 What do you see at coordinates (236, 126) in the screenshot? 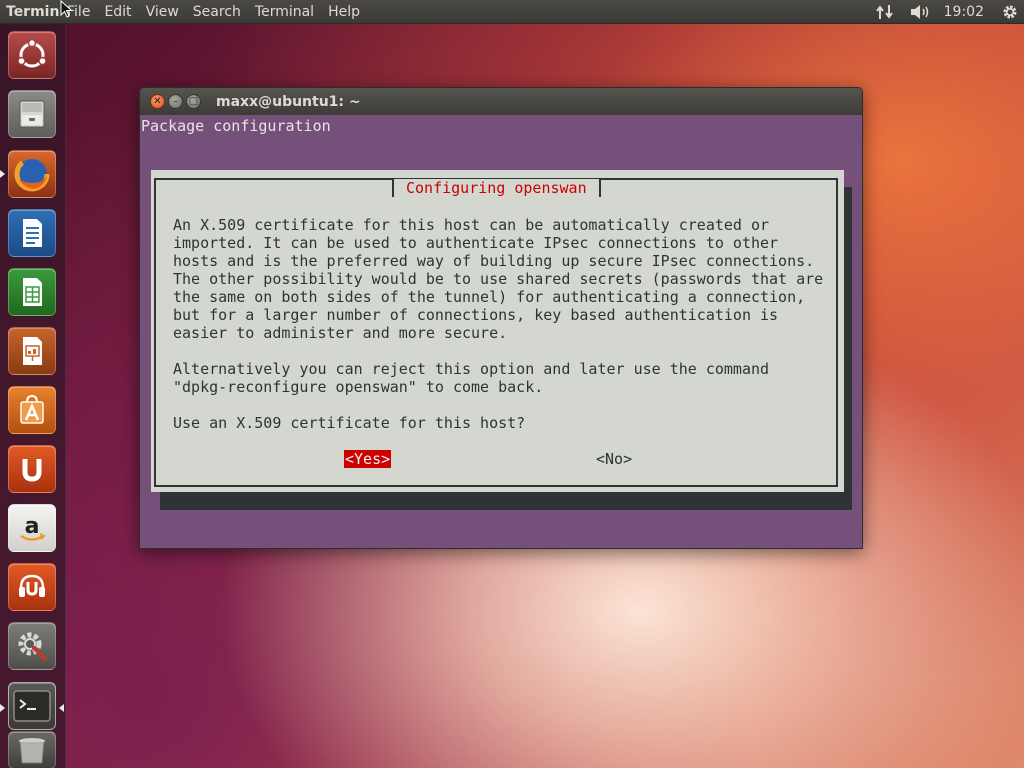
I see `package-configuration-header: Package configuration` at bounding box center [236, 126].